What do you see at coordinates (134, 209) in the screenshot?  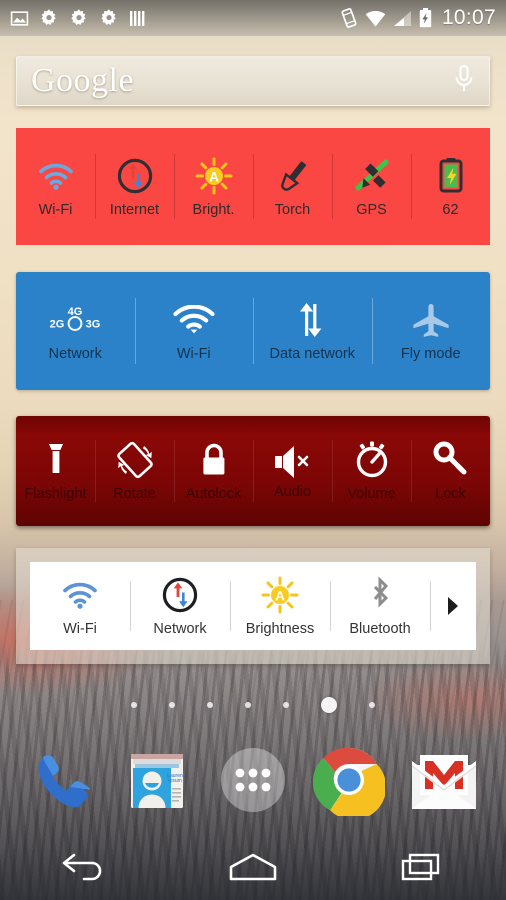 I see `toggle-label: Internet` at bounding box center [134, 209].